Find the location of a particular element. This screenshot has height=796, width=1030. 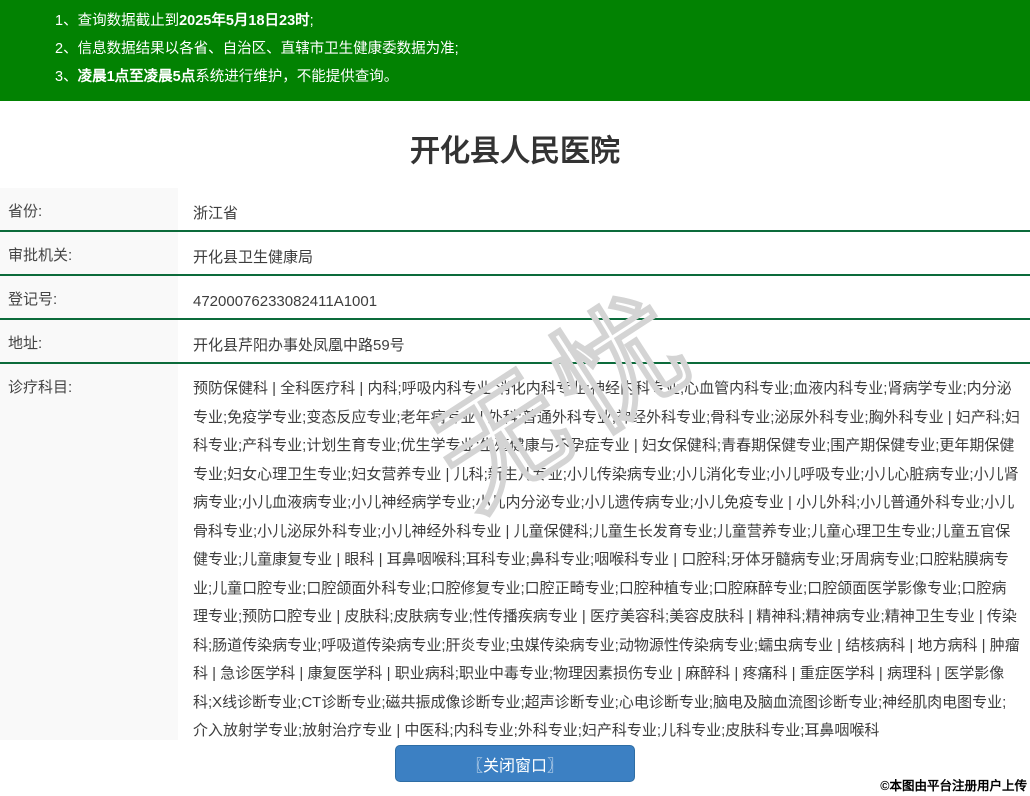

row-value-address: 开化县芹阳办事处凤凰中路59号 is located at coordinates (299, 345).